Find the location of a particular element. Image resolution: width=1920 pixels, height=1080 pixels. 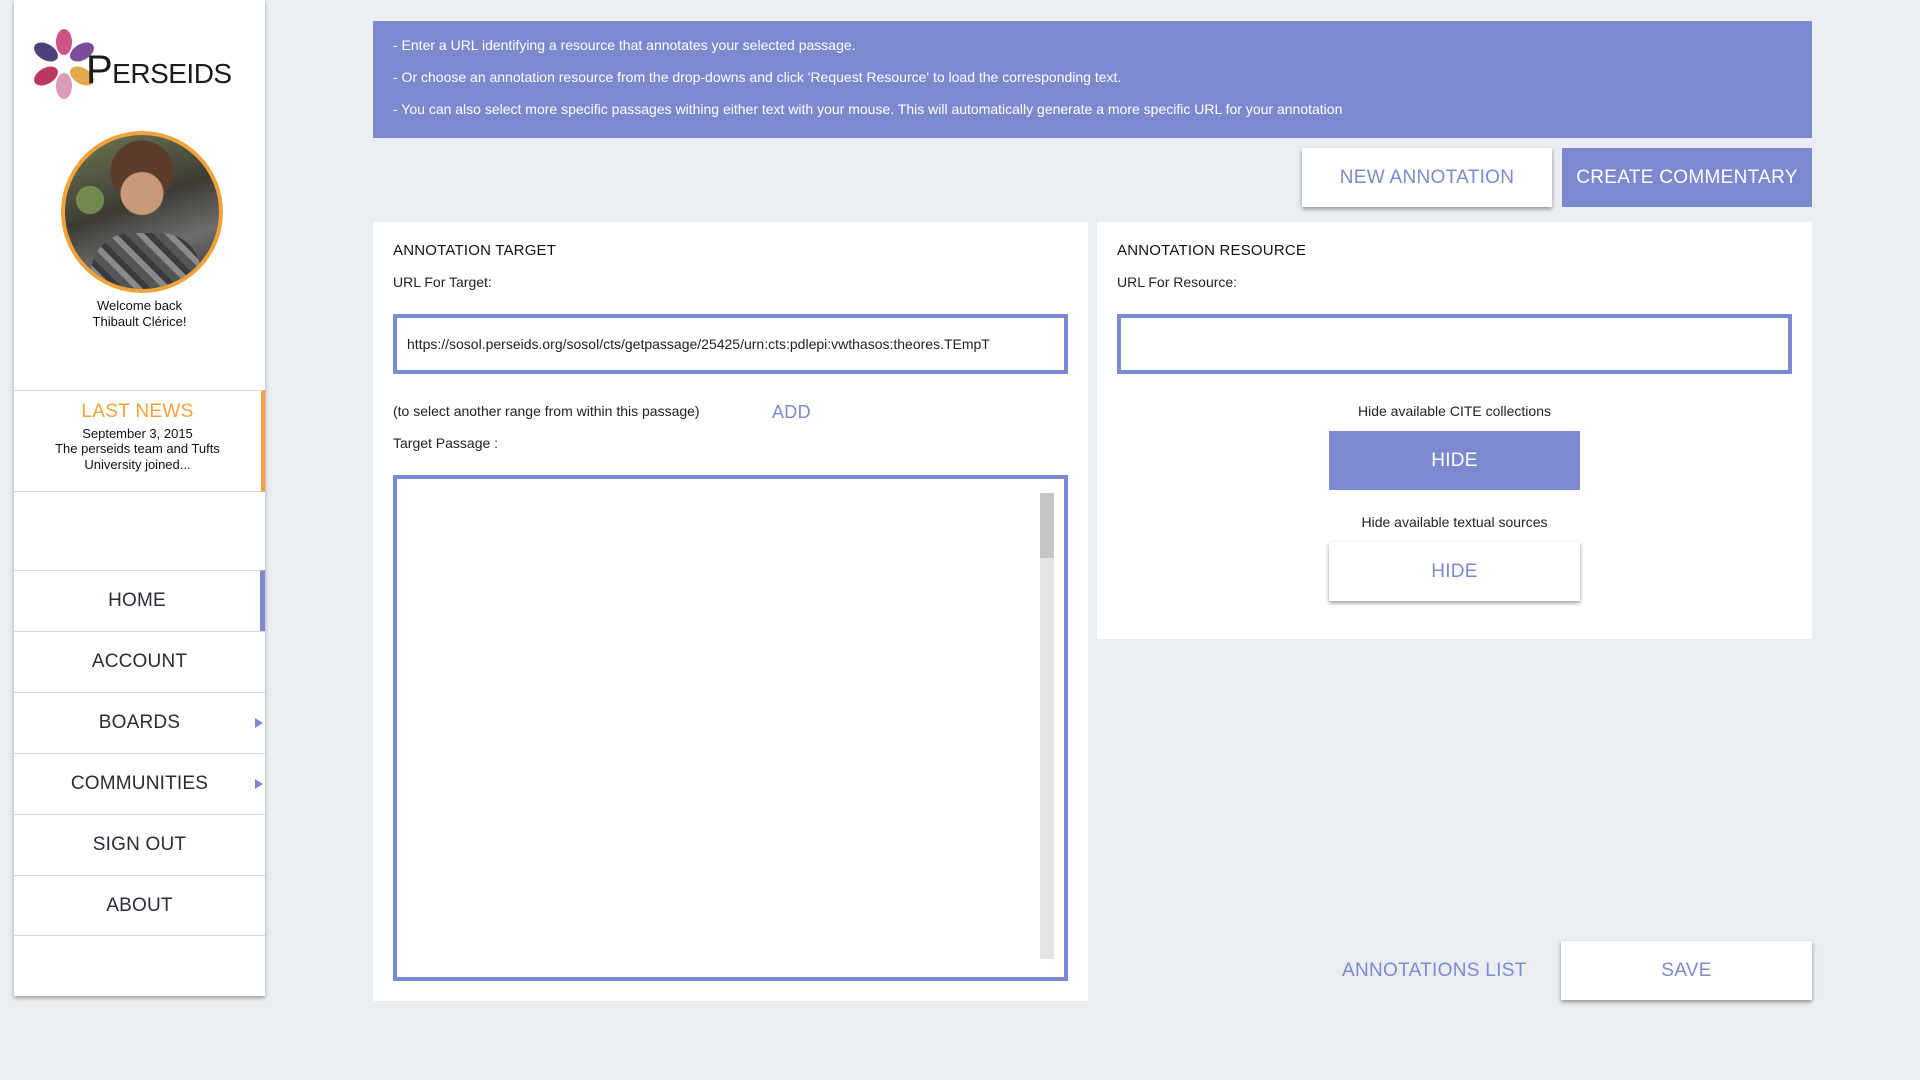

nav-item-label: BOARDS is located at coordinates (139, 722).